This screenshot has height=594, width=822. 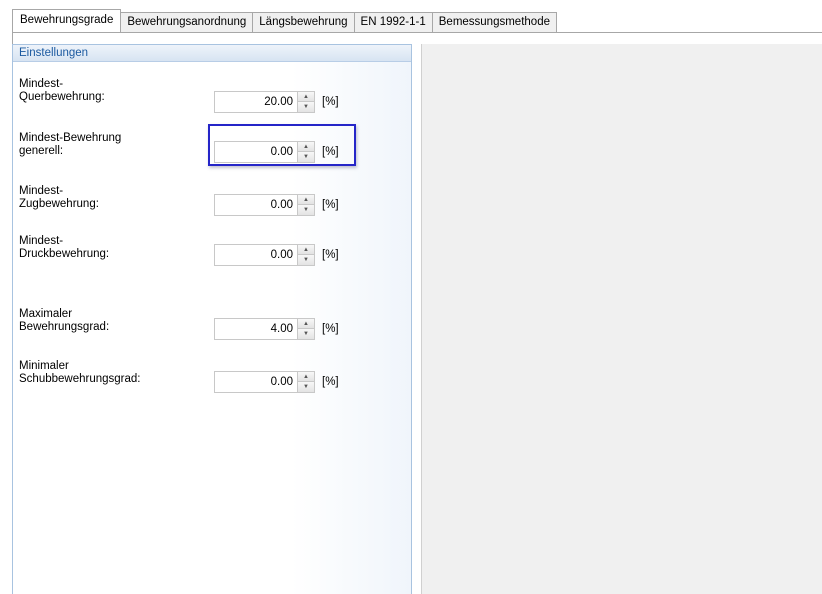 I want to click on tab-bemessungsmethode: Bemessungsmethode, so click(x=494, y=22).